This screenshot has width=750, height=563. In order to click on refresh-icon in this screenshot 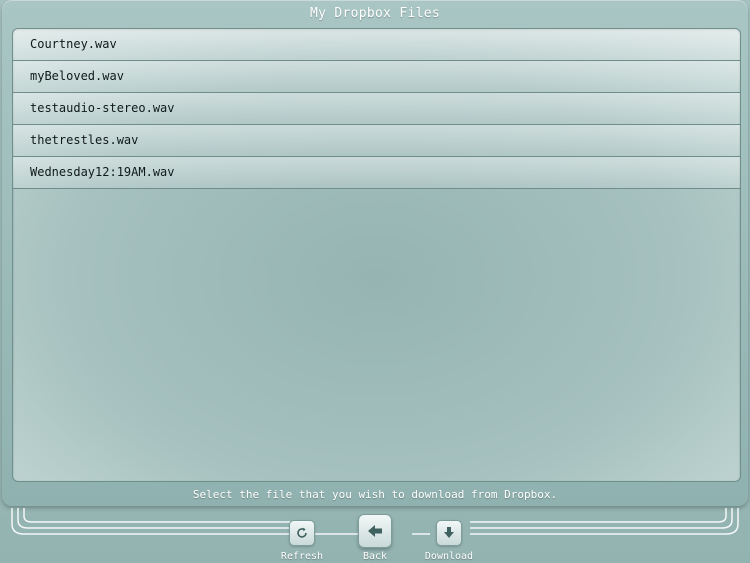, I will do `click(302, 532)`.